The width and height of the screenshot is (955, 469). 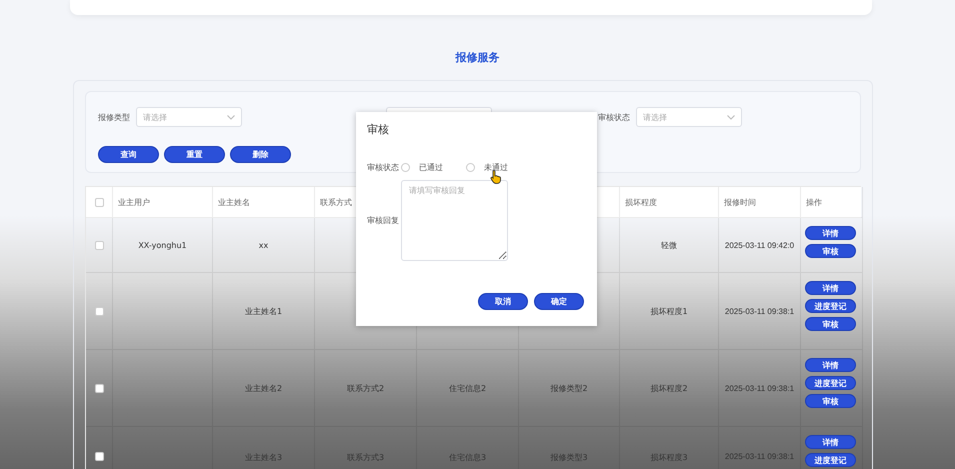 What do you see at coordinates (433, 167) in the screenshot?
I see `radio-option: 已通过` at bounding box center [433, 167].